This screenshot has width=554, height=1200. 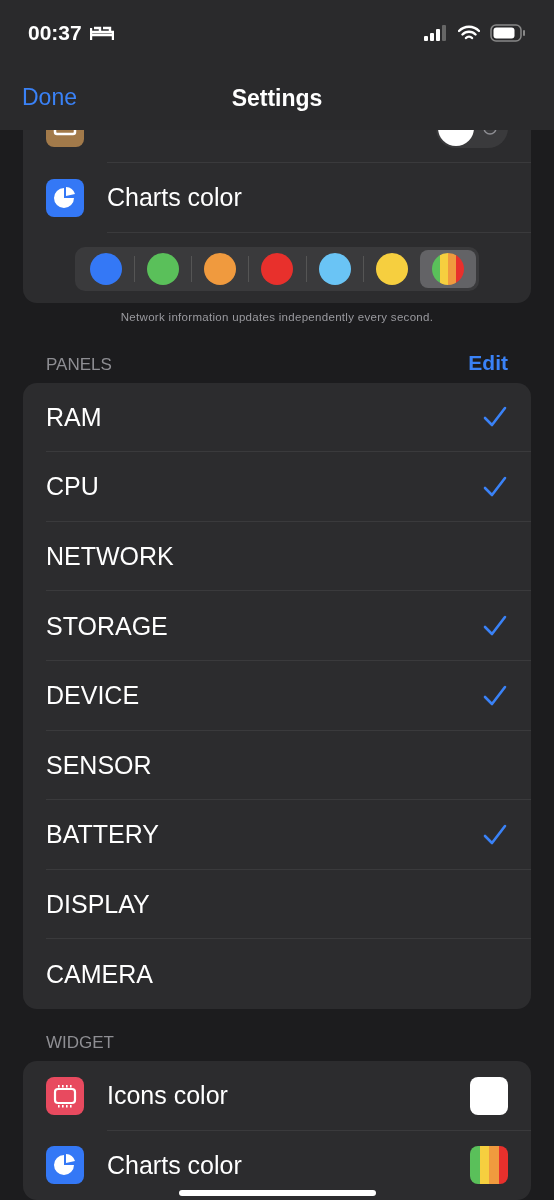 What do you see at coordinates (277, 316) in the screenshot?
I see `footer-note: Network information updates independently every second.` at bounding box center [277, 316].